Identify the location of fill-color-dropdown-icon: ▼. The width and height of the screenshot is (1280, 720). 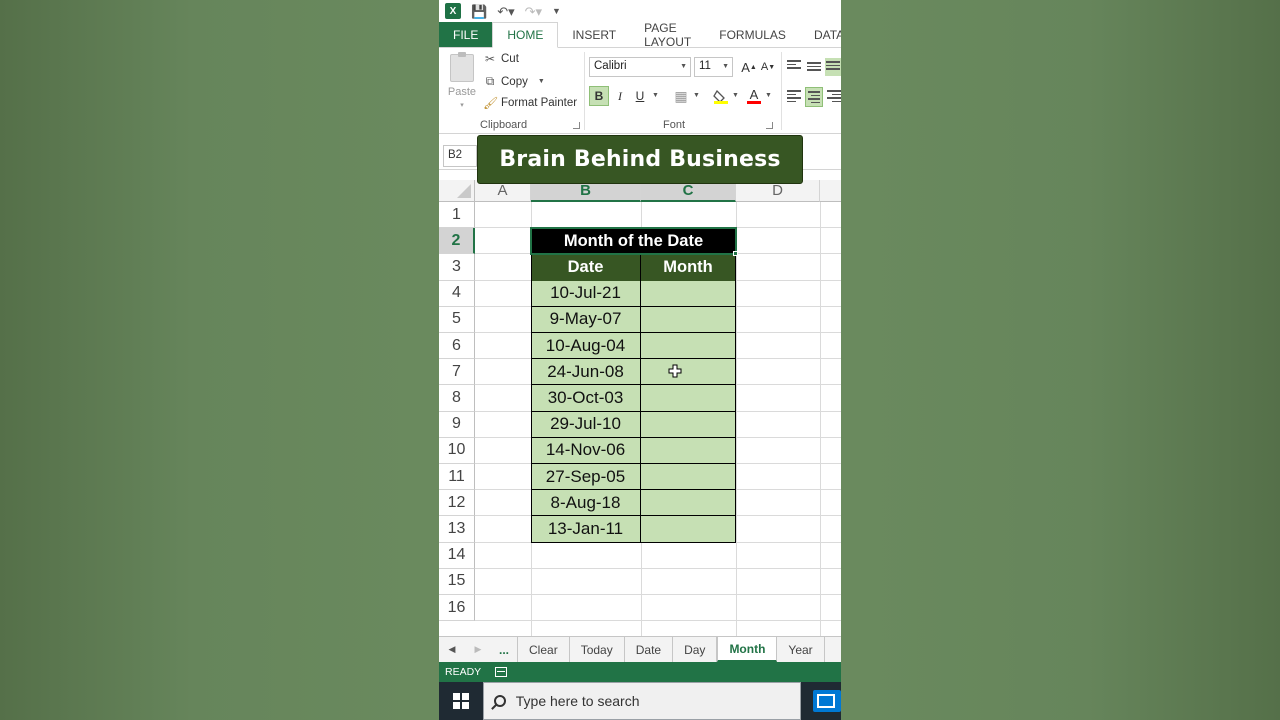
(735, 95).